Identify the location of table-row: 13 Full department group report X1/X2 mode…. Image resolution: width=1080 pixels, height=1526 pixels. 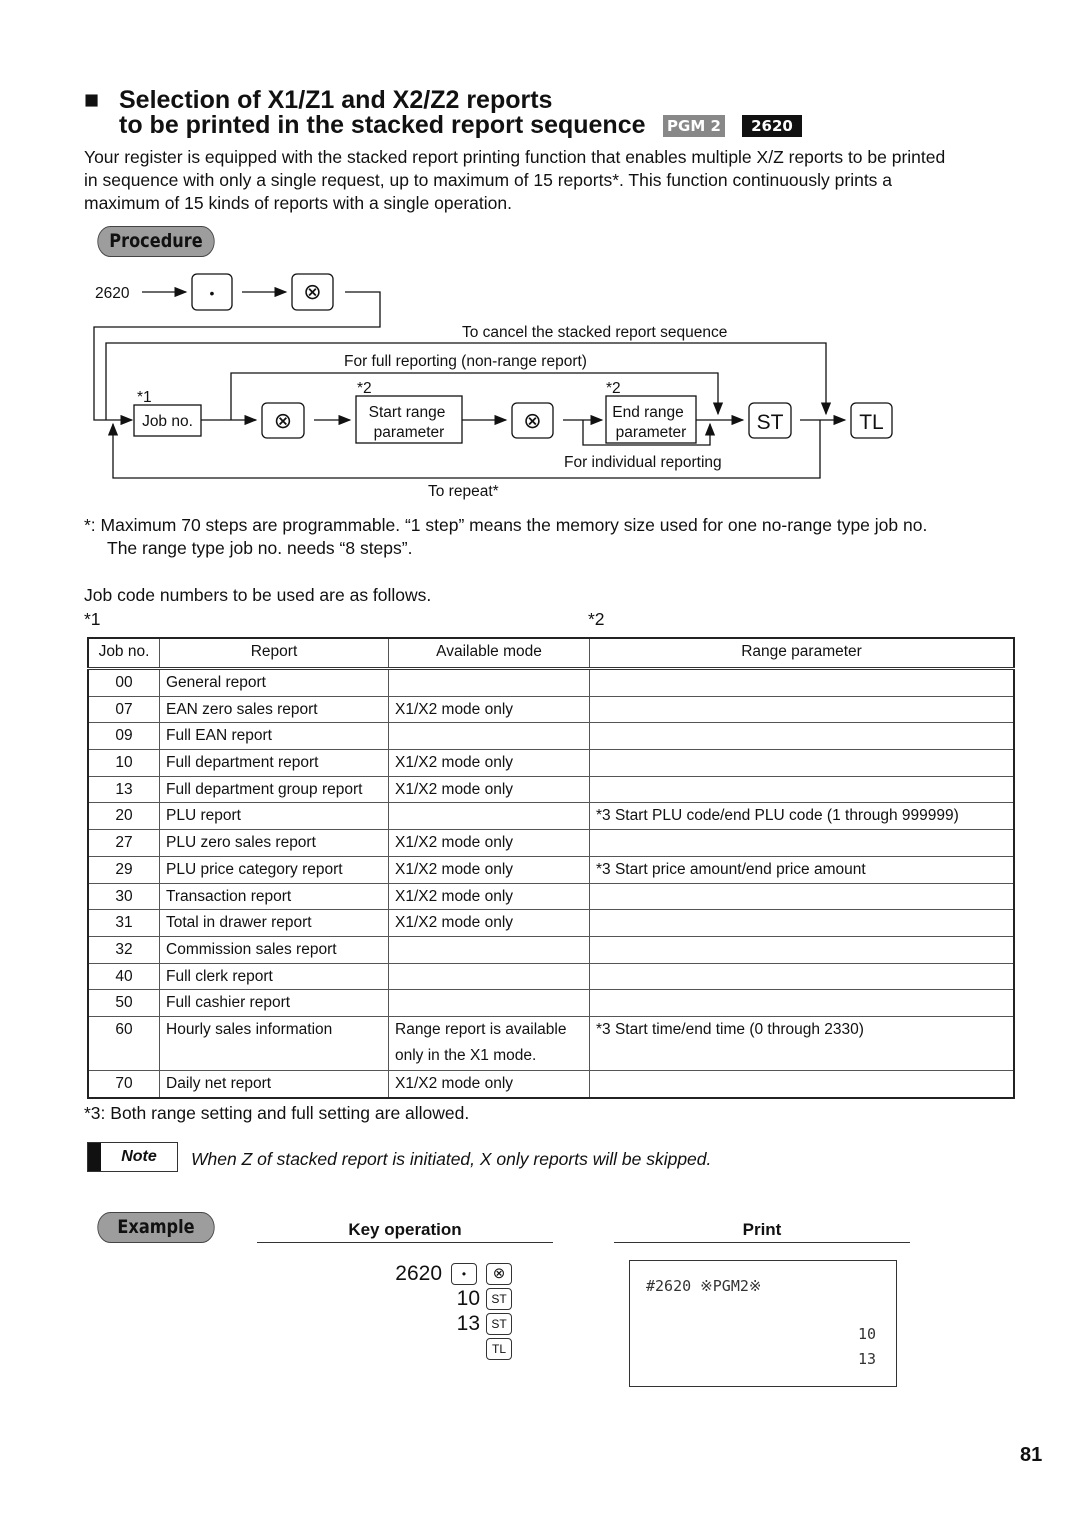
(551, 789).